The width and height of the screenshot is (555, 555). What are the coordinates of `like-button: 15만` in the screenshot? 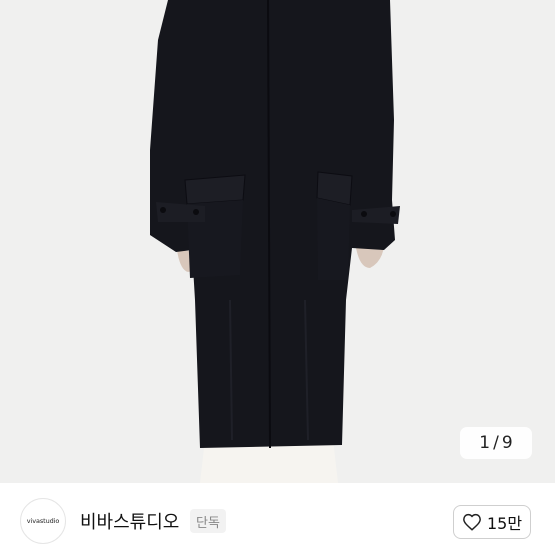 It's located at (492, 522).